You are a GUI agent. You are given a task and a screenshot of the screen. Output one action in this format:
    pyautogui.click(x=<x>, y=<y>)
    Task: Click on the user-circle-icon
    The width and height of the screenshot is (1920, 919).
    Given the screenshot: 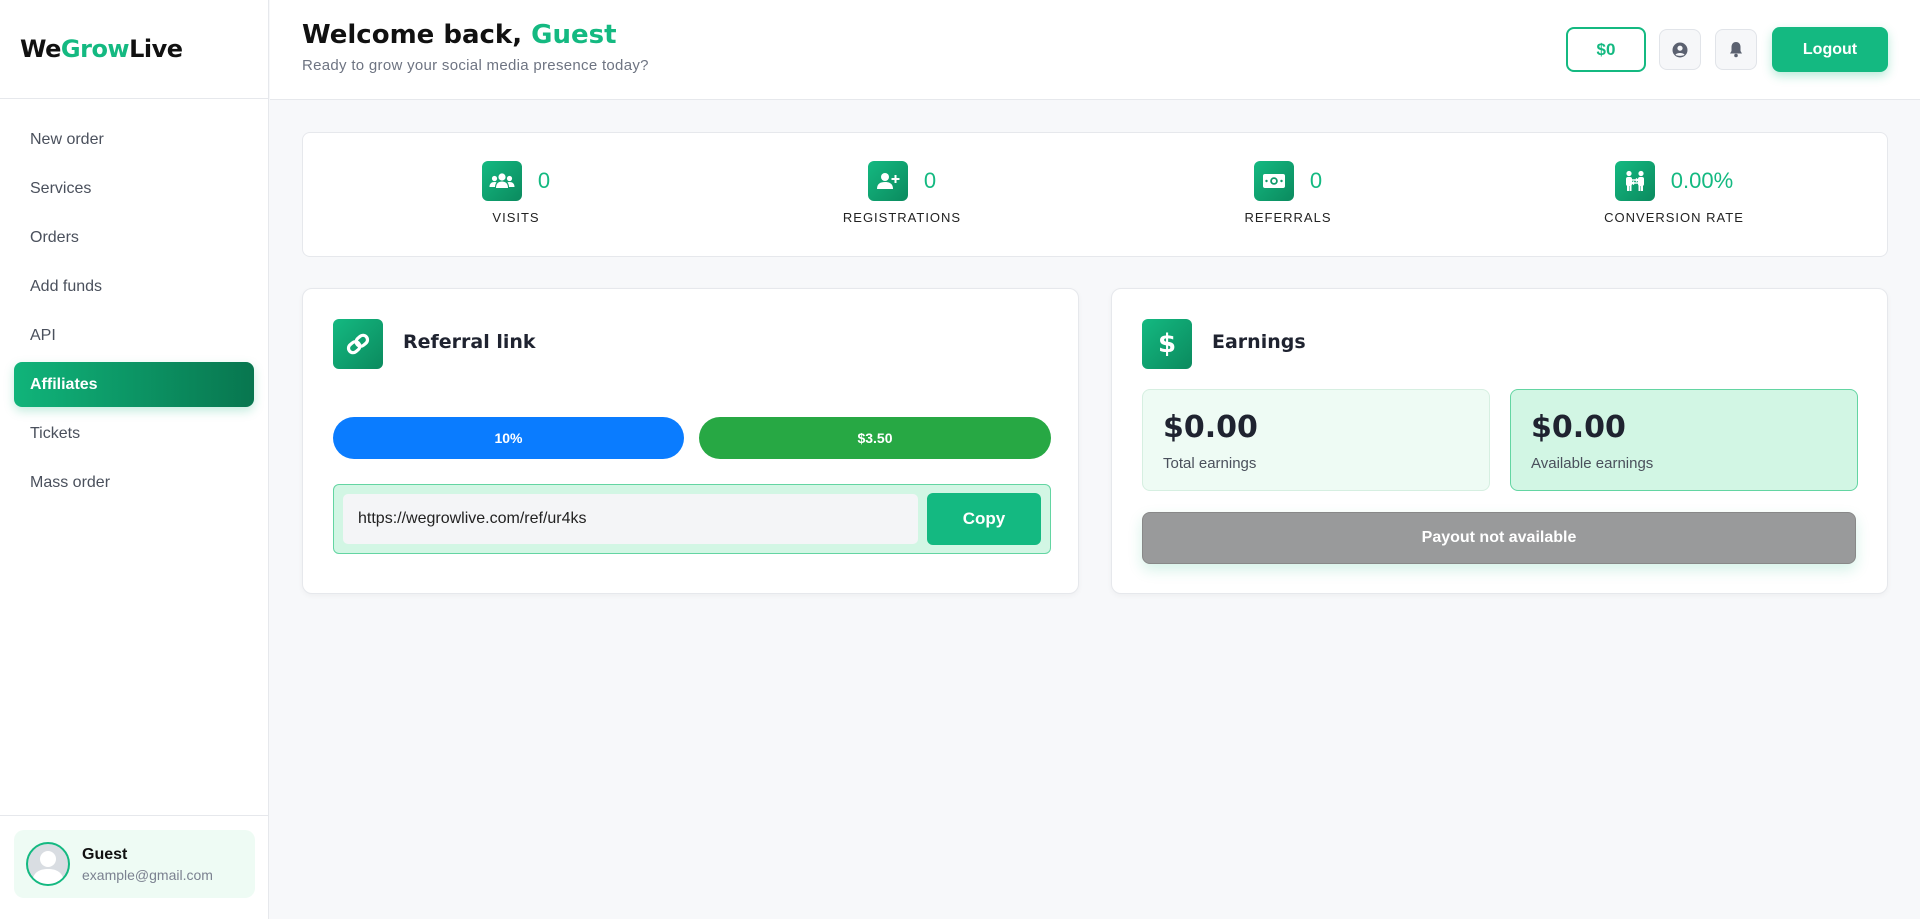 What is the action you would take?
    pyautogui.click(x=1680, y=49)
    